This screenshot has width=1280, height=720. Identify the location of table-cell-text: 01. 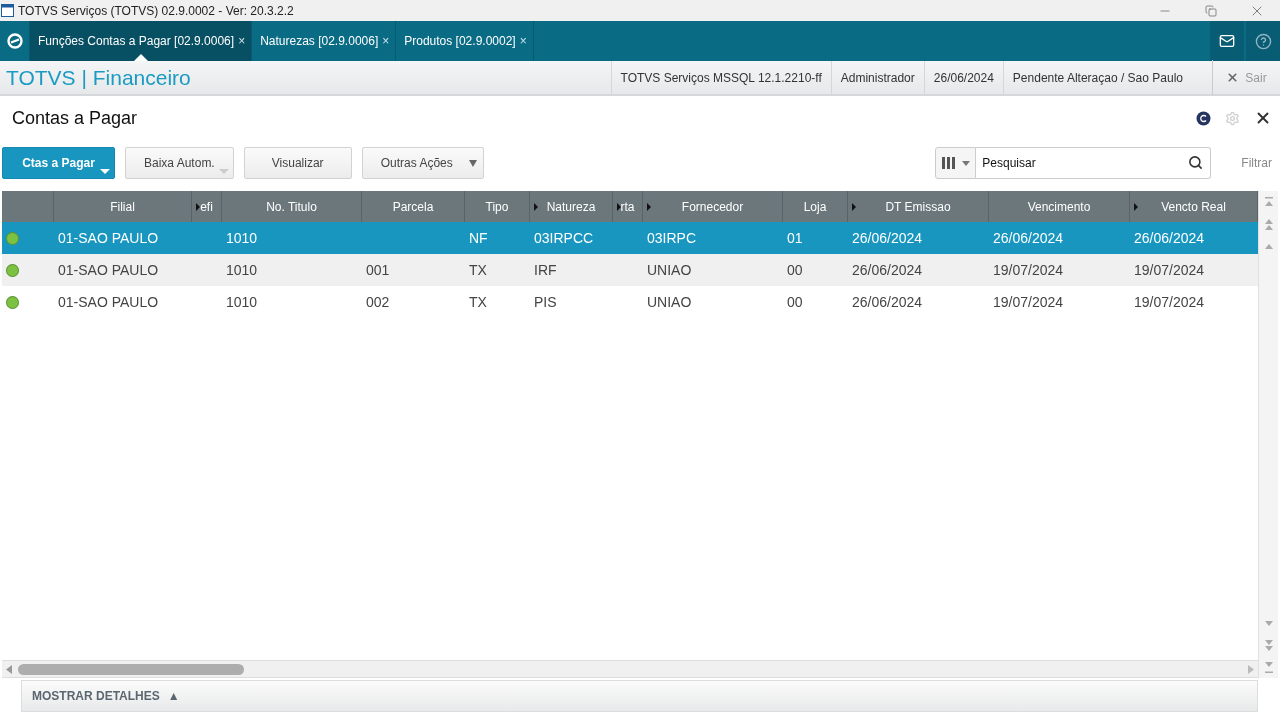
(795, 238).